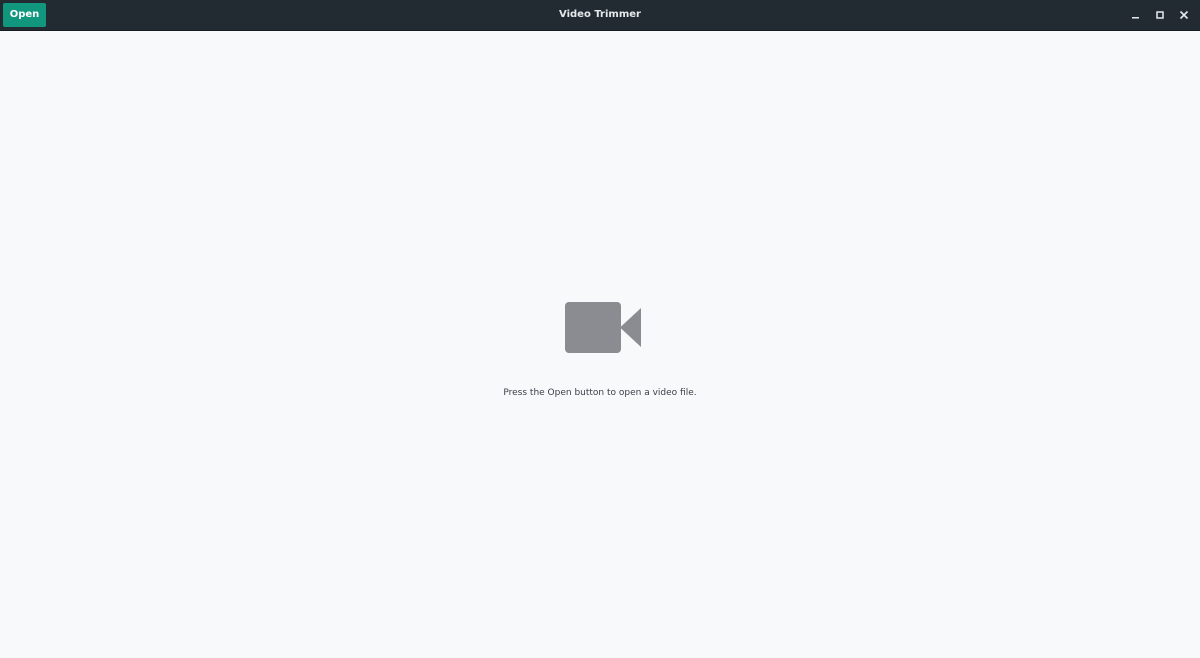 The width and height of the screenshot is (1200, 658). Describe the element at coordinates (603, 327) in the screenshot. I see `video-camera-icon` at that location.